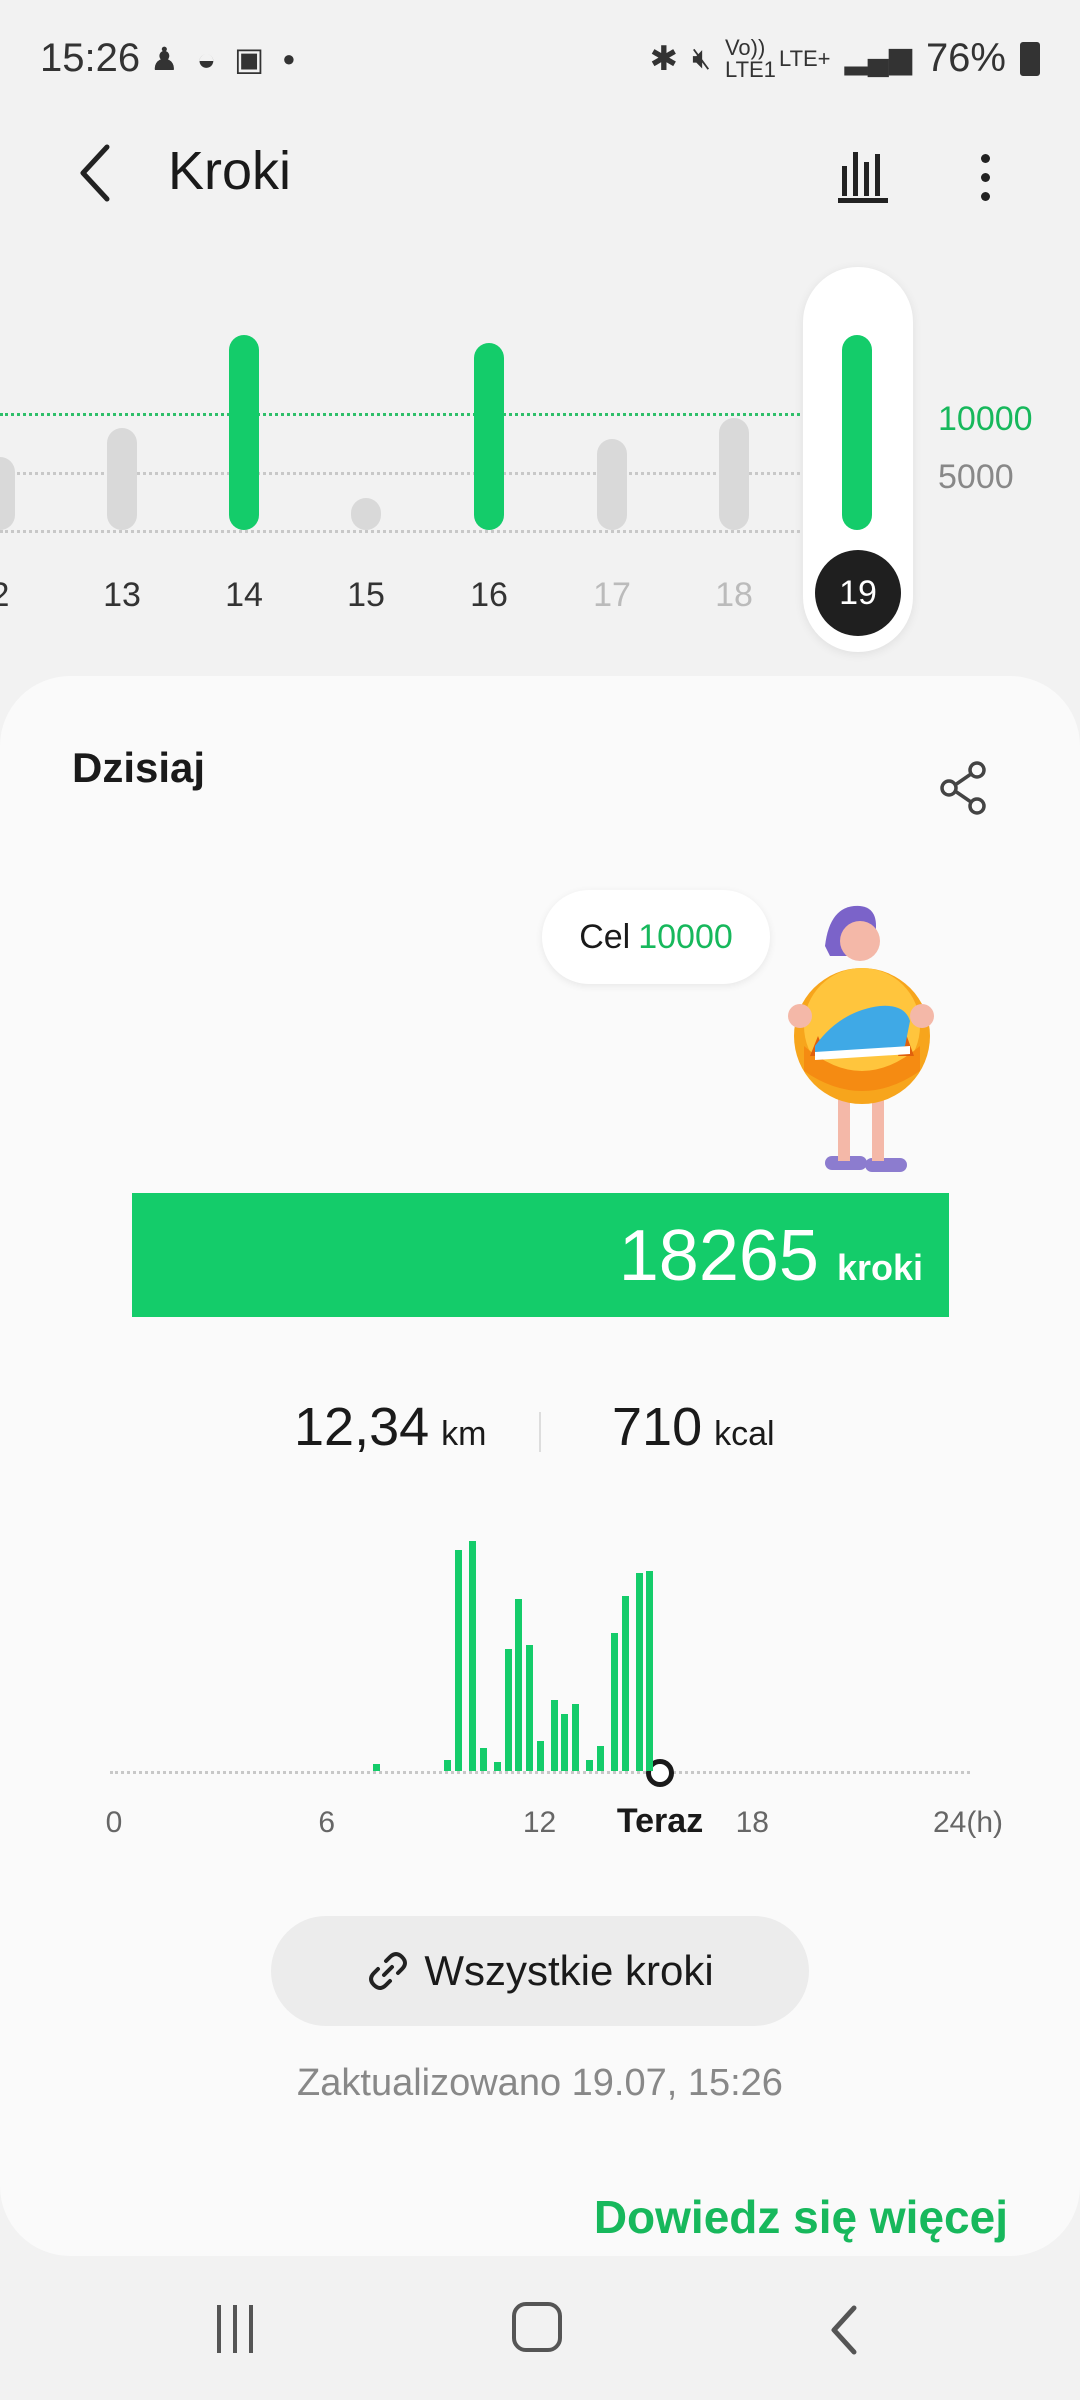  What do you see at coordinates (223, 59) in the screenshot?
I see `status-left-icons: ♟ ◒ ▣ ●` at bounding box center [223, 59].